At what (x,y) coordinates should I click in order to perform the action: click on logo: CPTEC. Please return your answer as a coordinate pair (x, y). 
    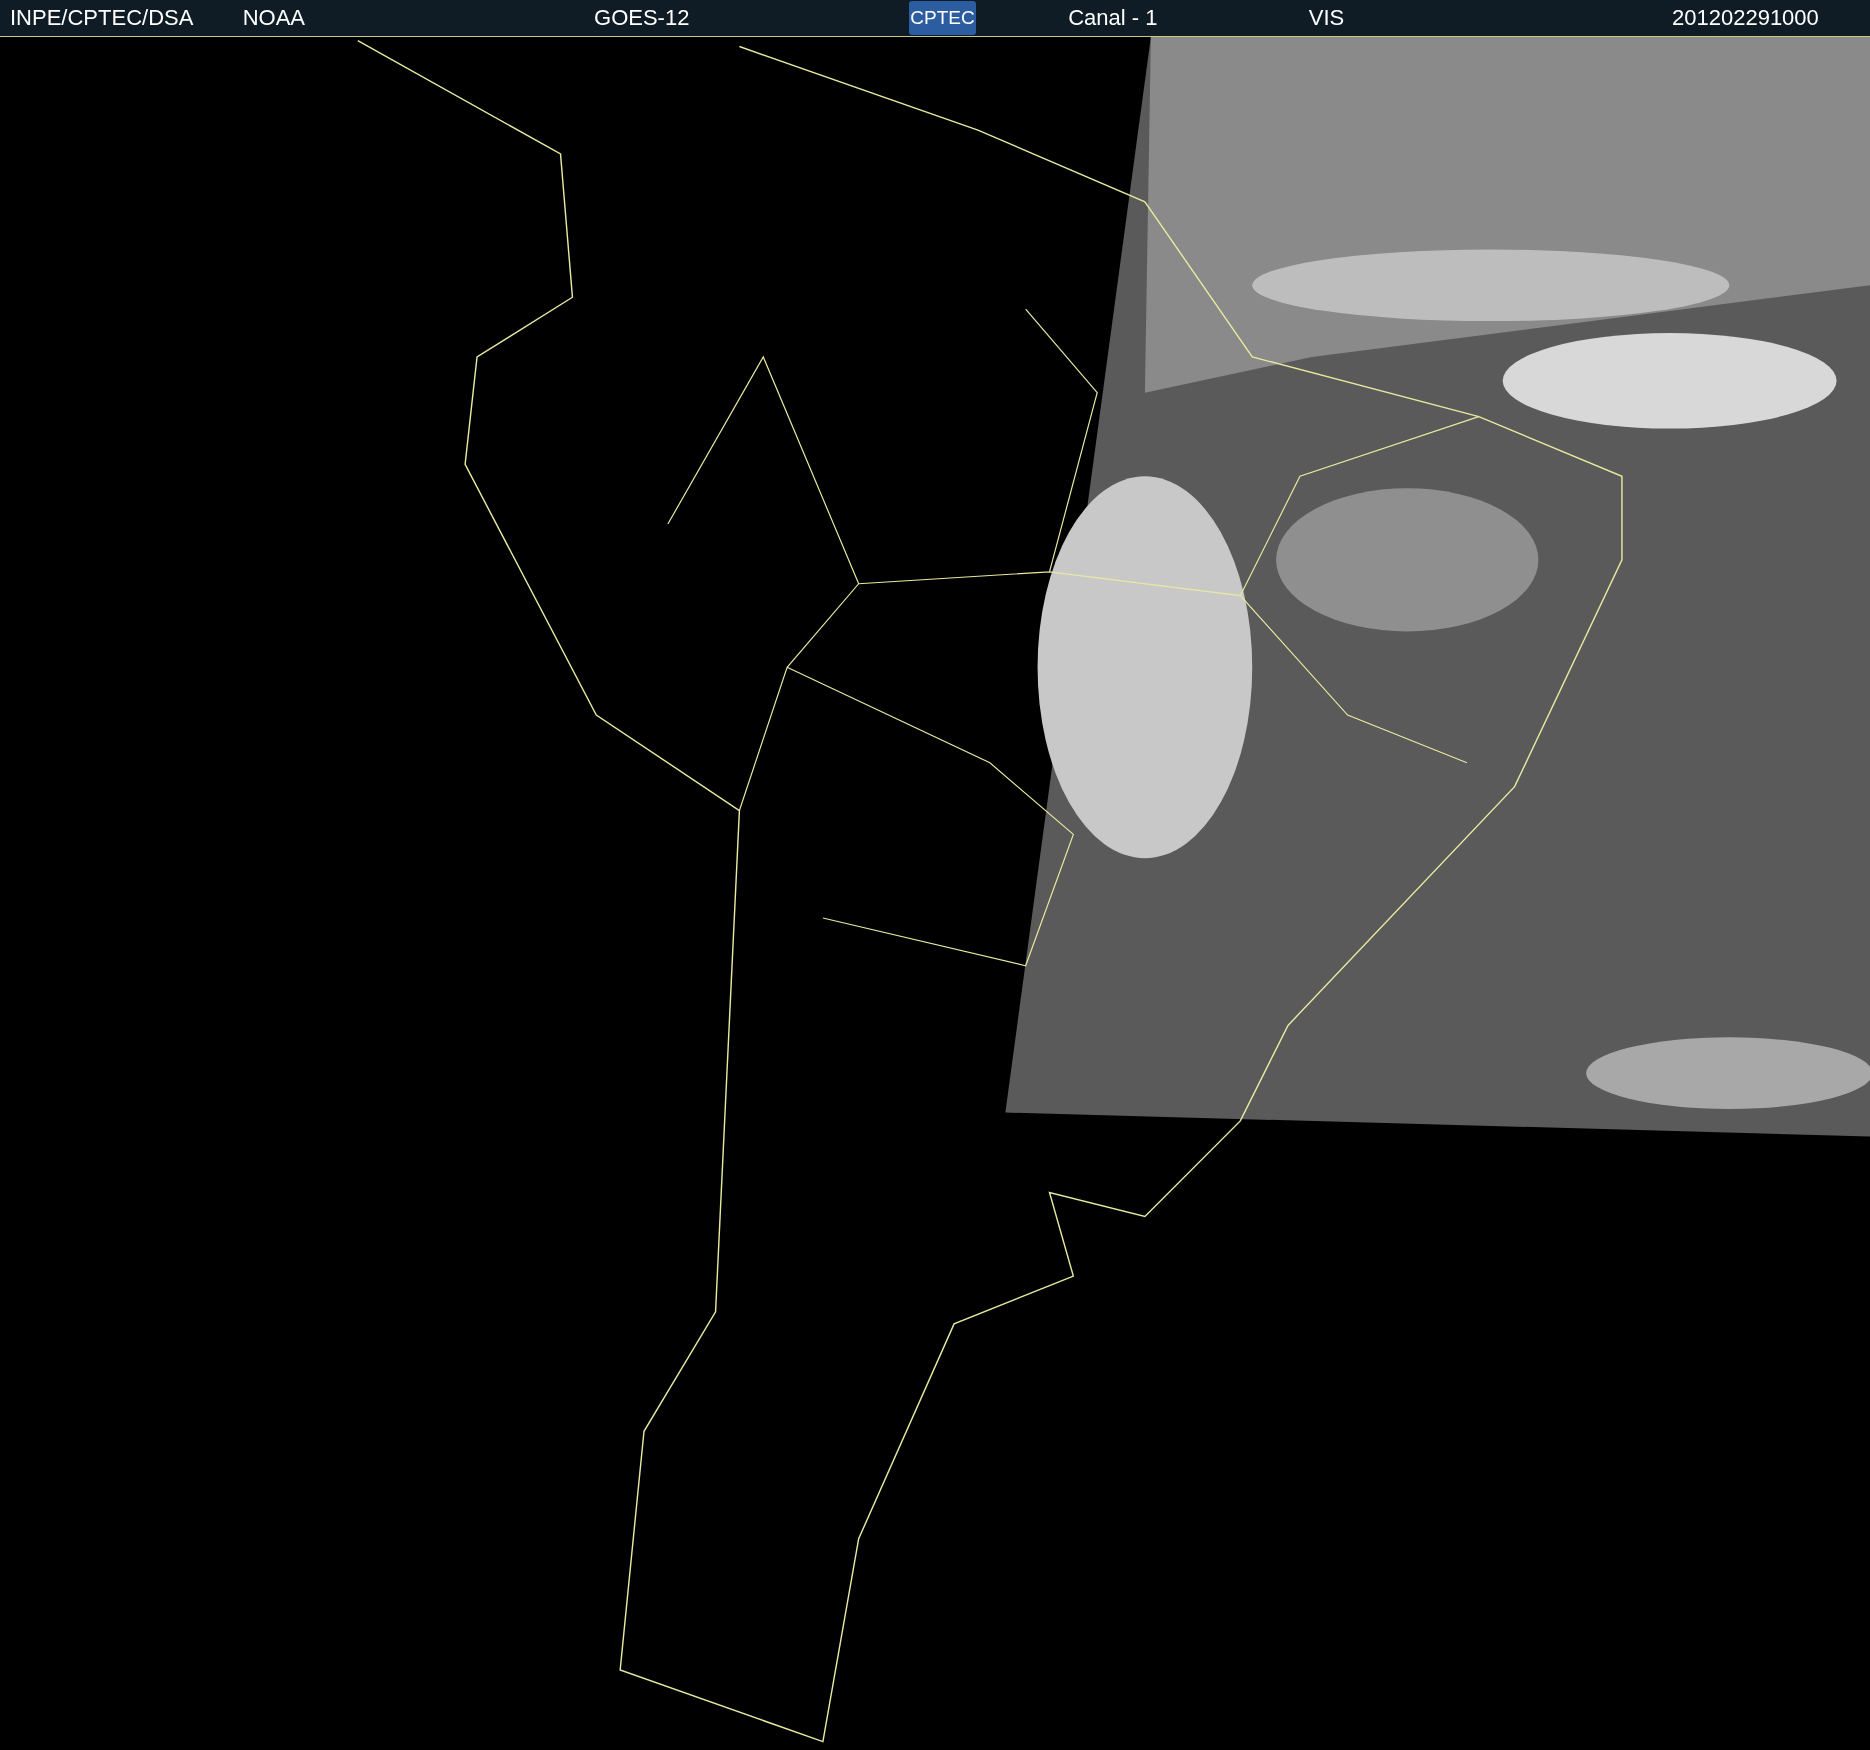
    Looking at the image, I should click on (942, 18).